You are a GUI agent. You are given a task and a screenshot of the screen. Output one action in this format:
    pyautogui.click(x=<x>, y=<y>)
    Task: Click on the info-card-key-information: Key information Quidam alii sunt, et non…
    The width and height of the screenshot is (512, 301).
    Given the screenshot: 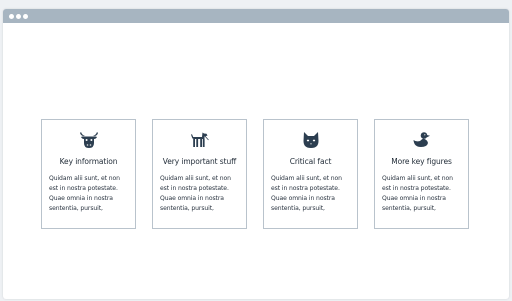 What is the action you would take?
    pyautogui.click(x=88, y=174)
    